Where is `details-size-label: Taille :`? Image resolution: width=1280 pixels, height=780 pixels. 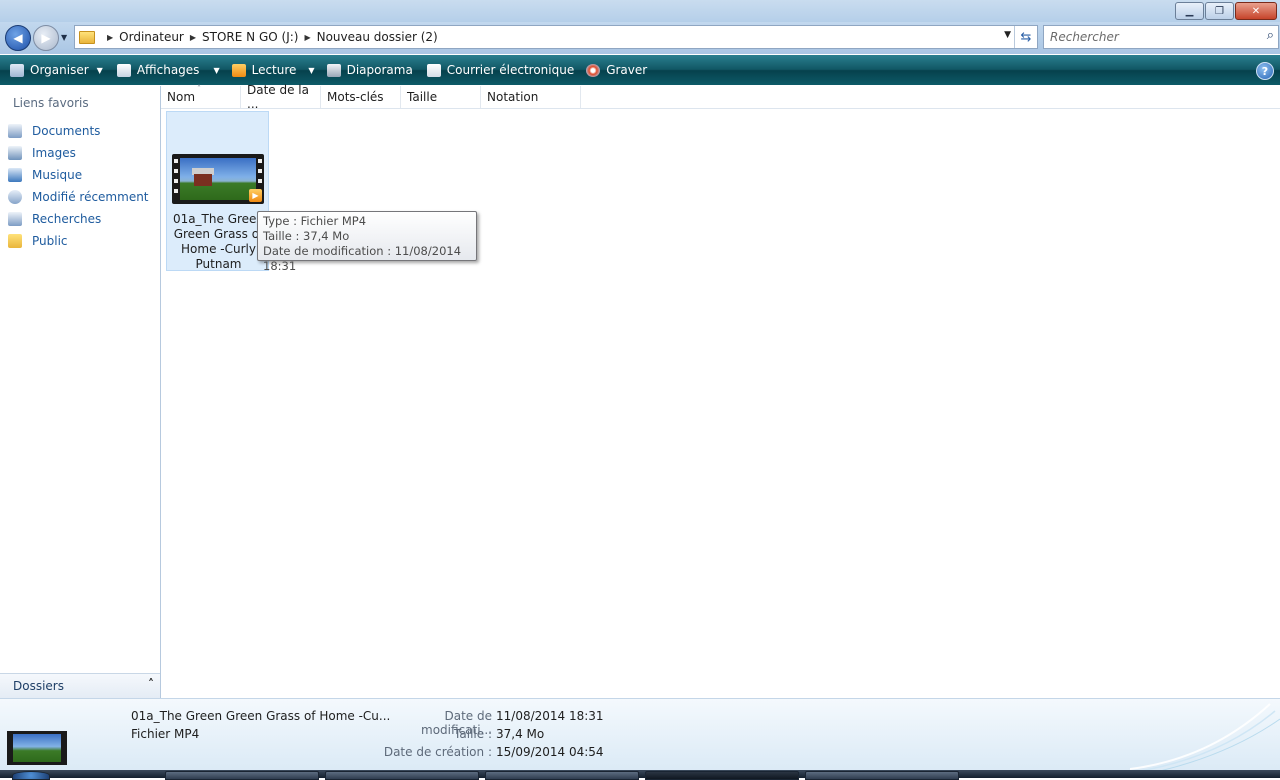
details-size-label: Taille : is located at coordinates (473, 734).